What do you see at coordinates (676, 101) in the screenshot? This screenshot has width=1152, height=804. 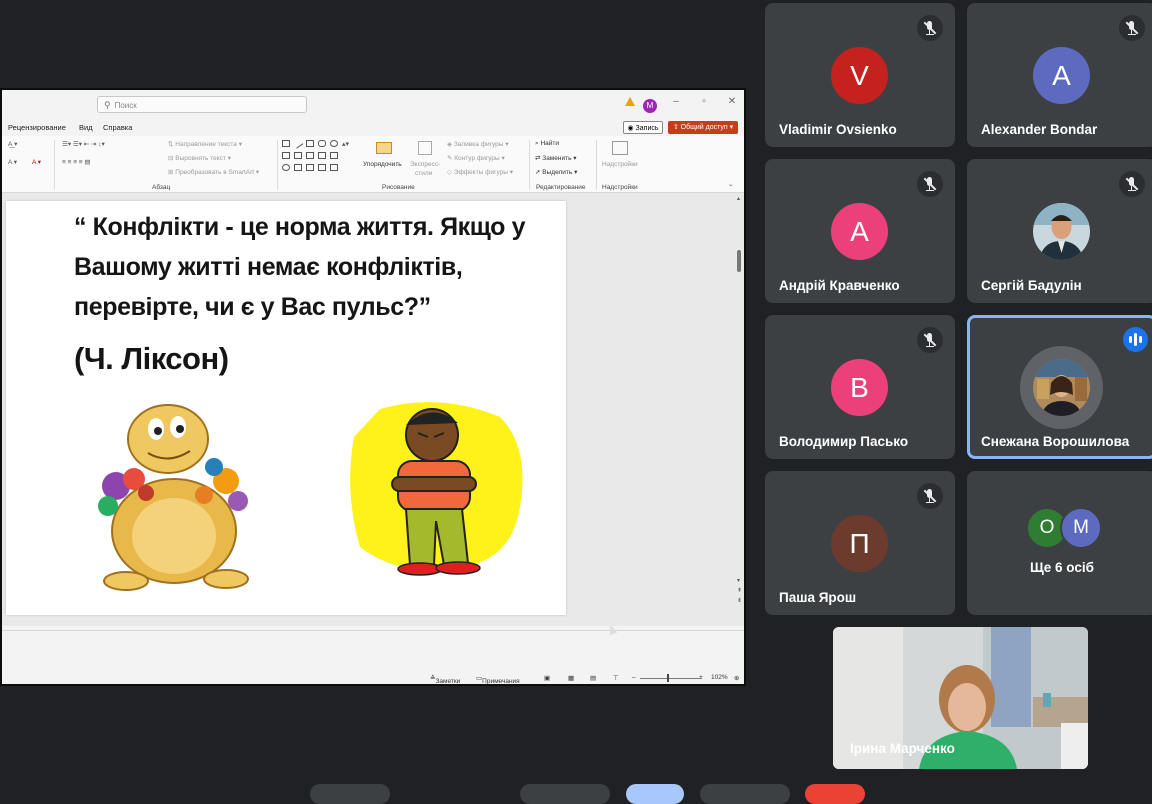 I see `minimize-icon: –` at bounding box center [676, 101].